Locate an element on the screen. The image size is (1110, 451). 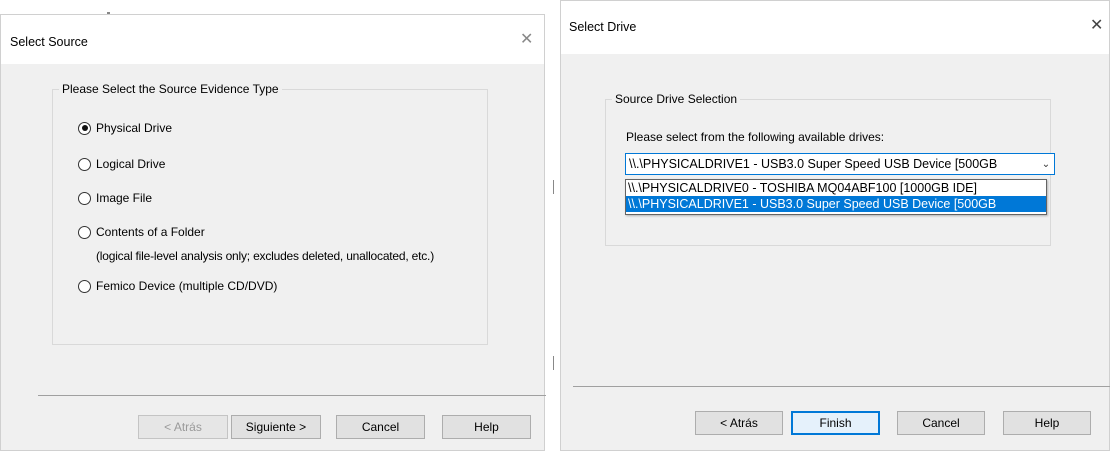
source-drive-selection-title: Source Drive Selection is located at coordinates (676, 99).